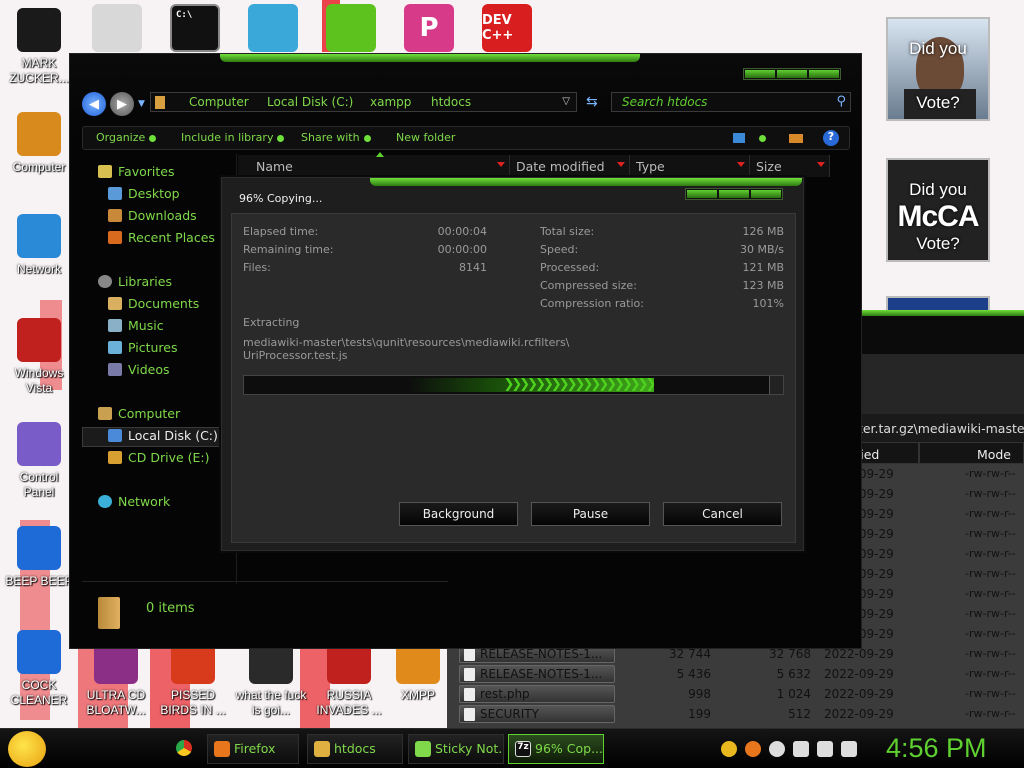 The image size is (1024, 768). I want to click on search-icon: ⚲, so click(841, 101).